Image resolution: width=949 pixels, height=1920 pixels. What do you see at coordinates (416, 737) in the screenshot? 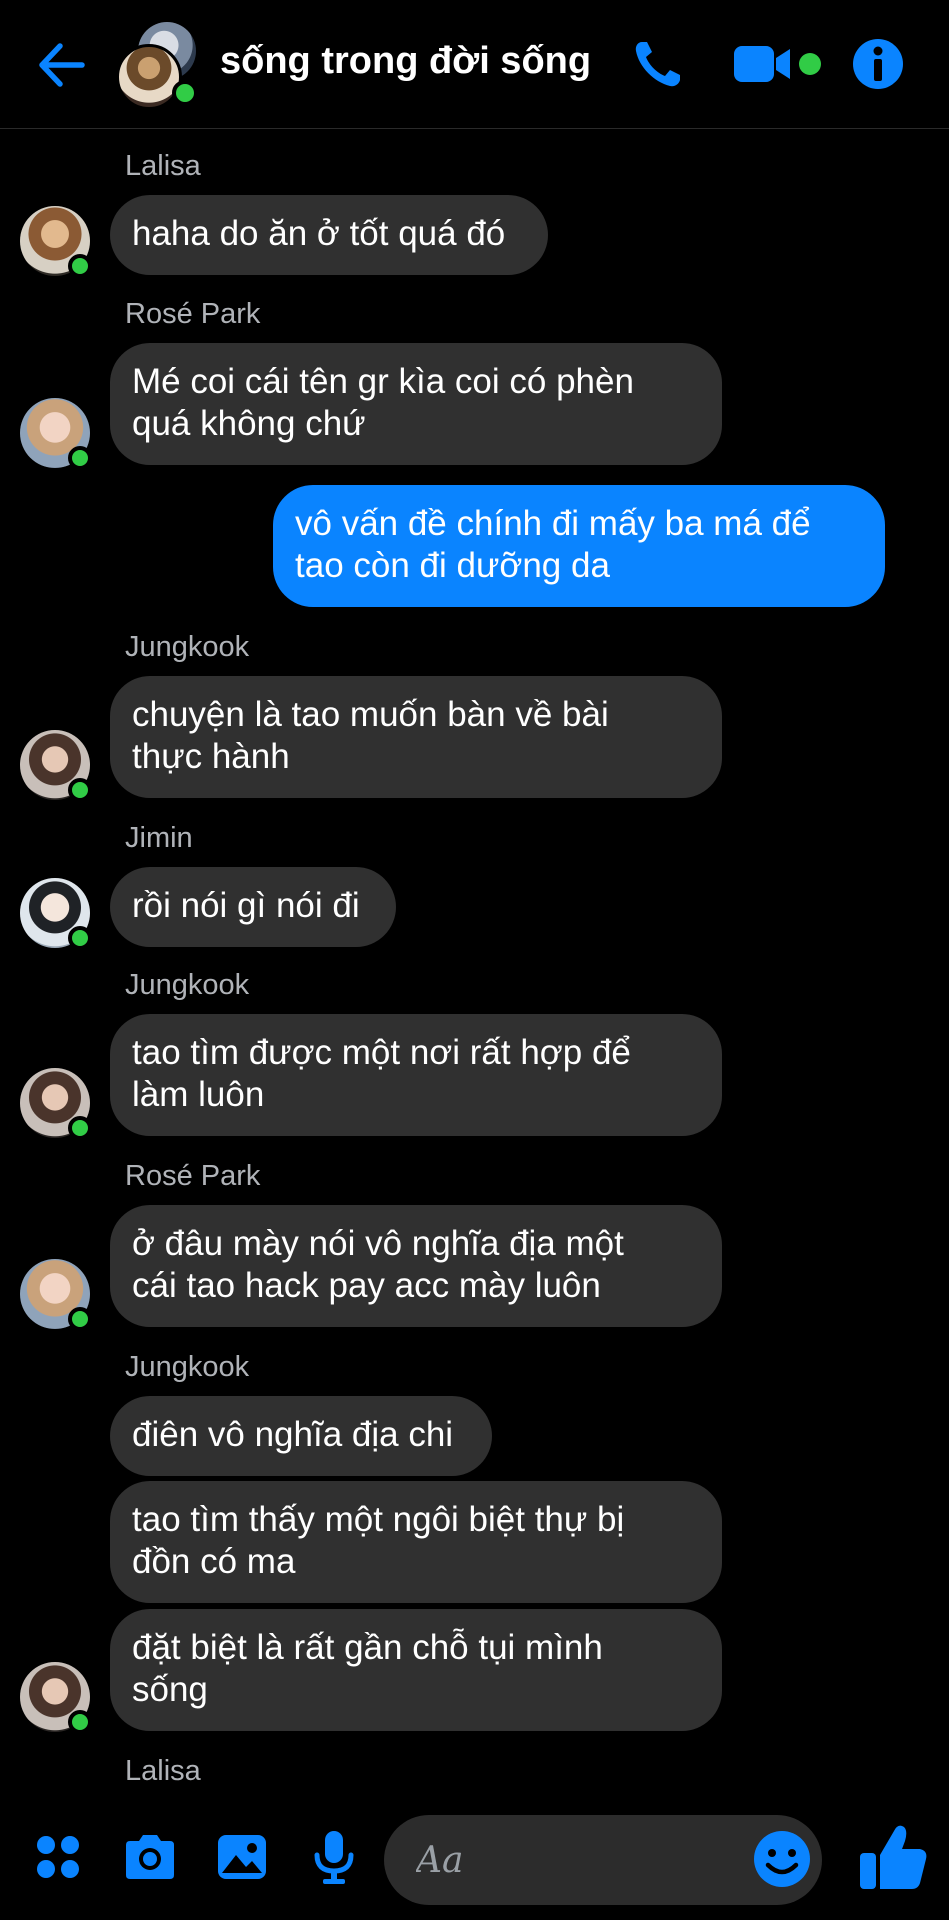
I see `message-bubble: chuyện là tao muốn bàn về bài thực hành` at bounding box center [416, 737].